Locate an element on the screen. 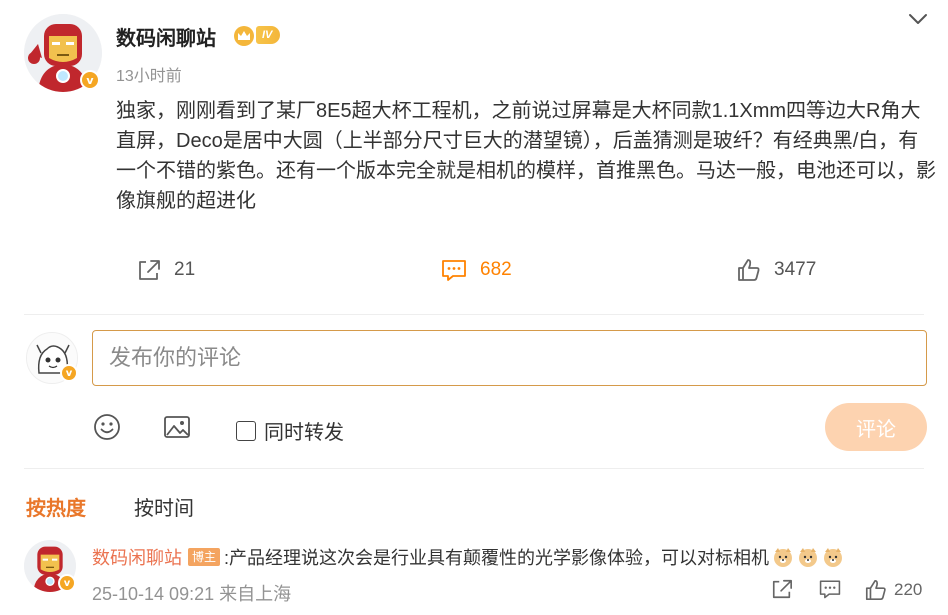  repost-checkbox: 同时转发 is located at coordinates (290, 430).